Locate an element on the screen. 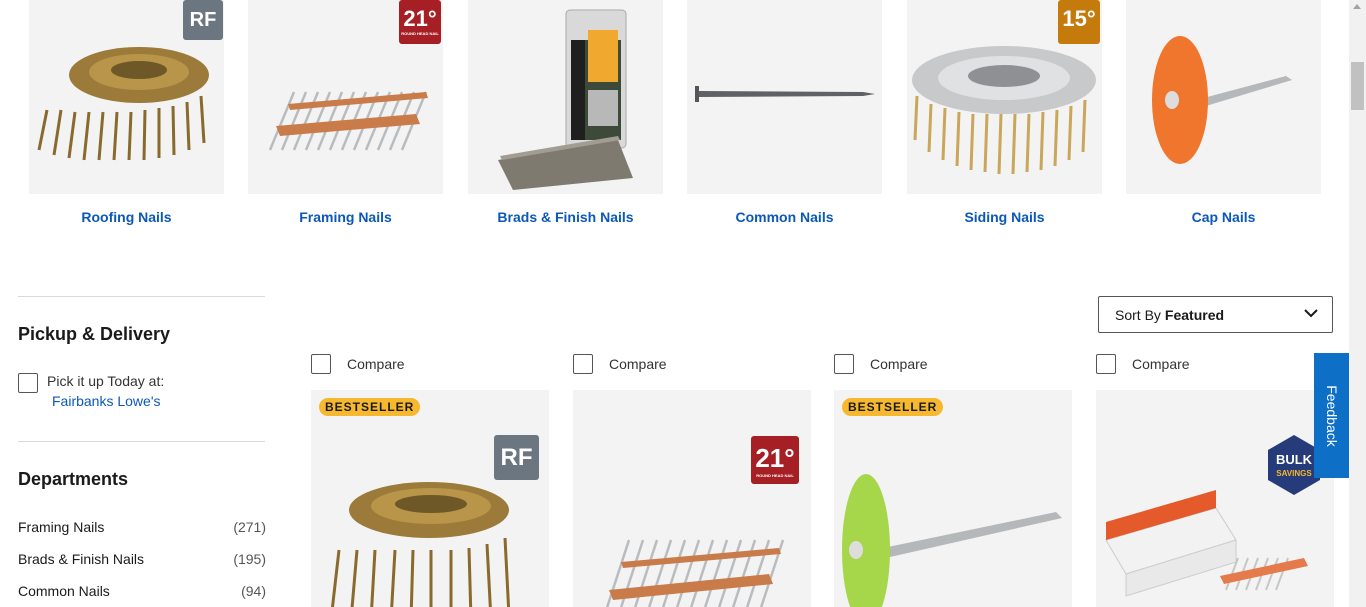 Image resolution: width=1366 pixels, height=607 pixels. category-label: Siding Nails is located at coordinates (1004, 217).